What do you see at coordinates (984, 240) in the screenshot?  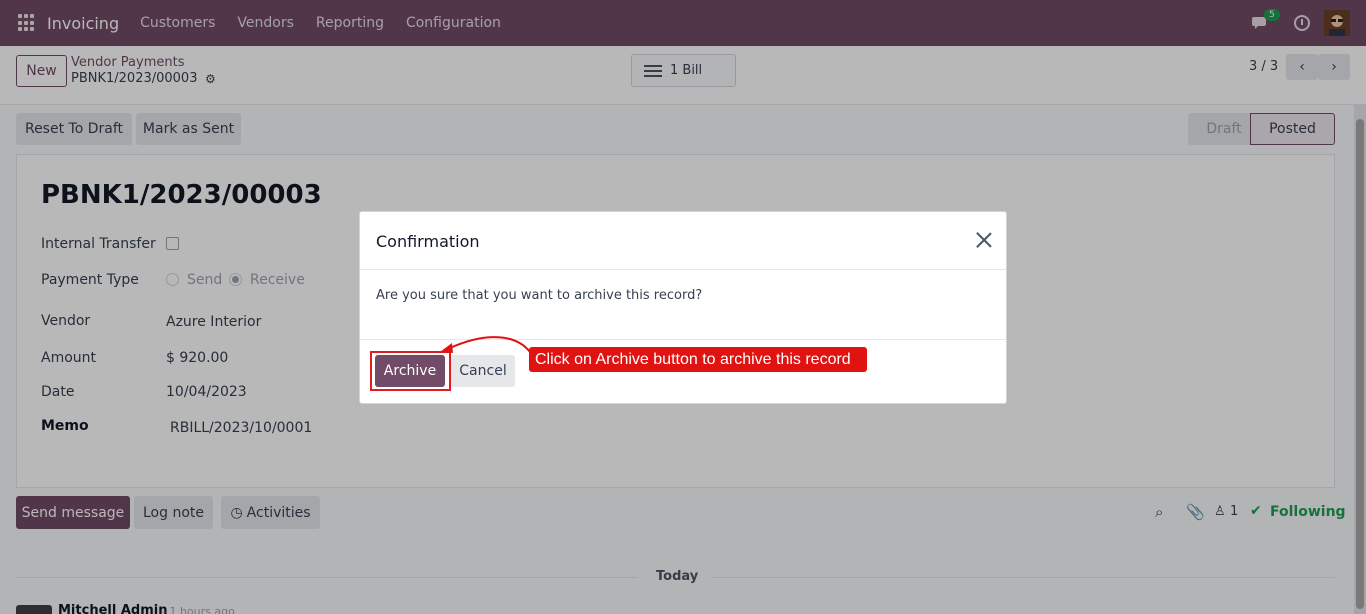 I see `close-icon` at bounding box center [984, 240].